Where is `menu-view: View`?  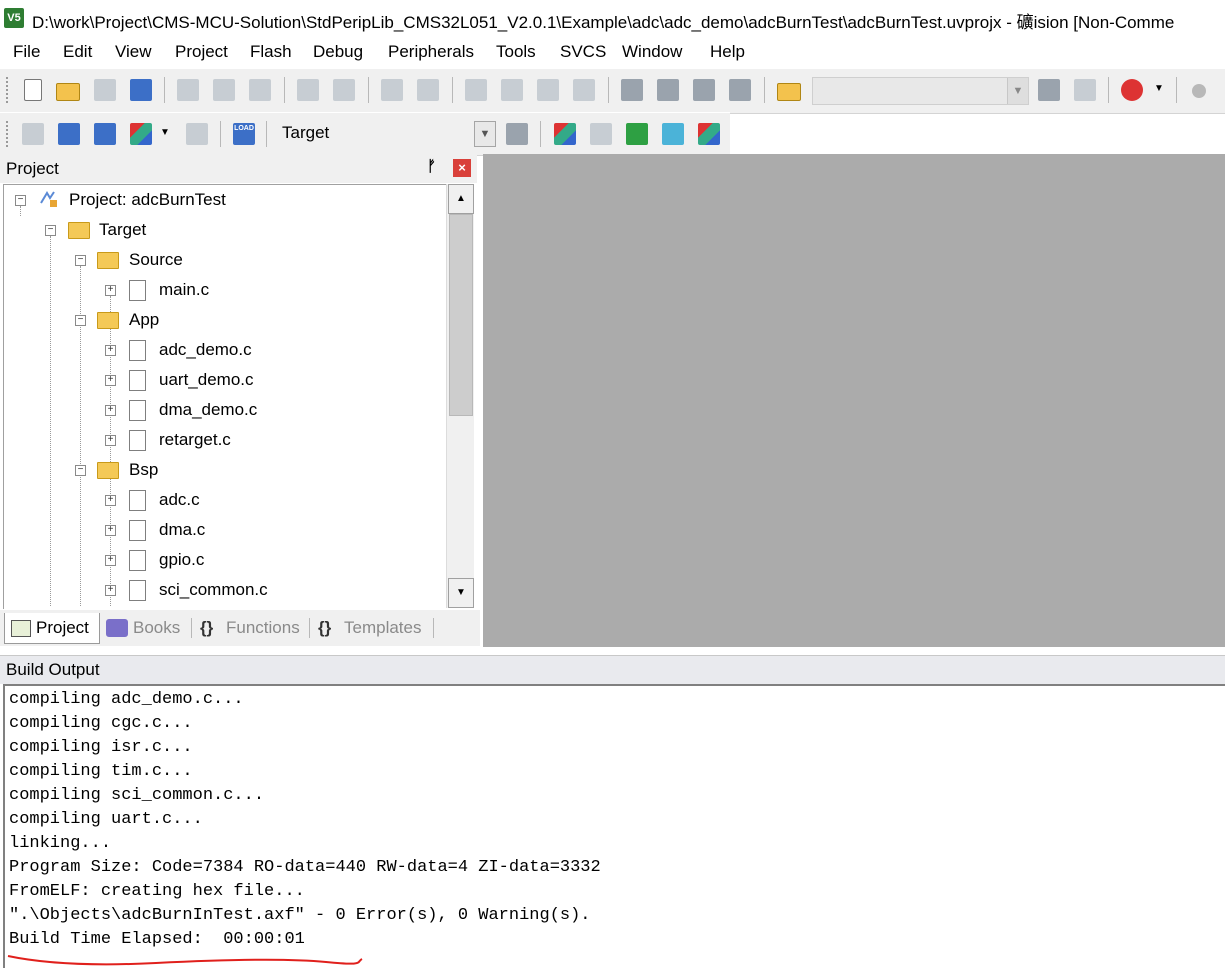 menu-view: View is located at coordinates (133, 52).